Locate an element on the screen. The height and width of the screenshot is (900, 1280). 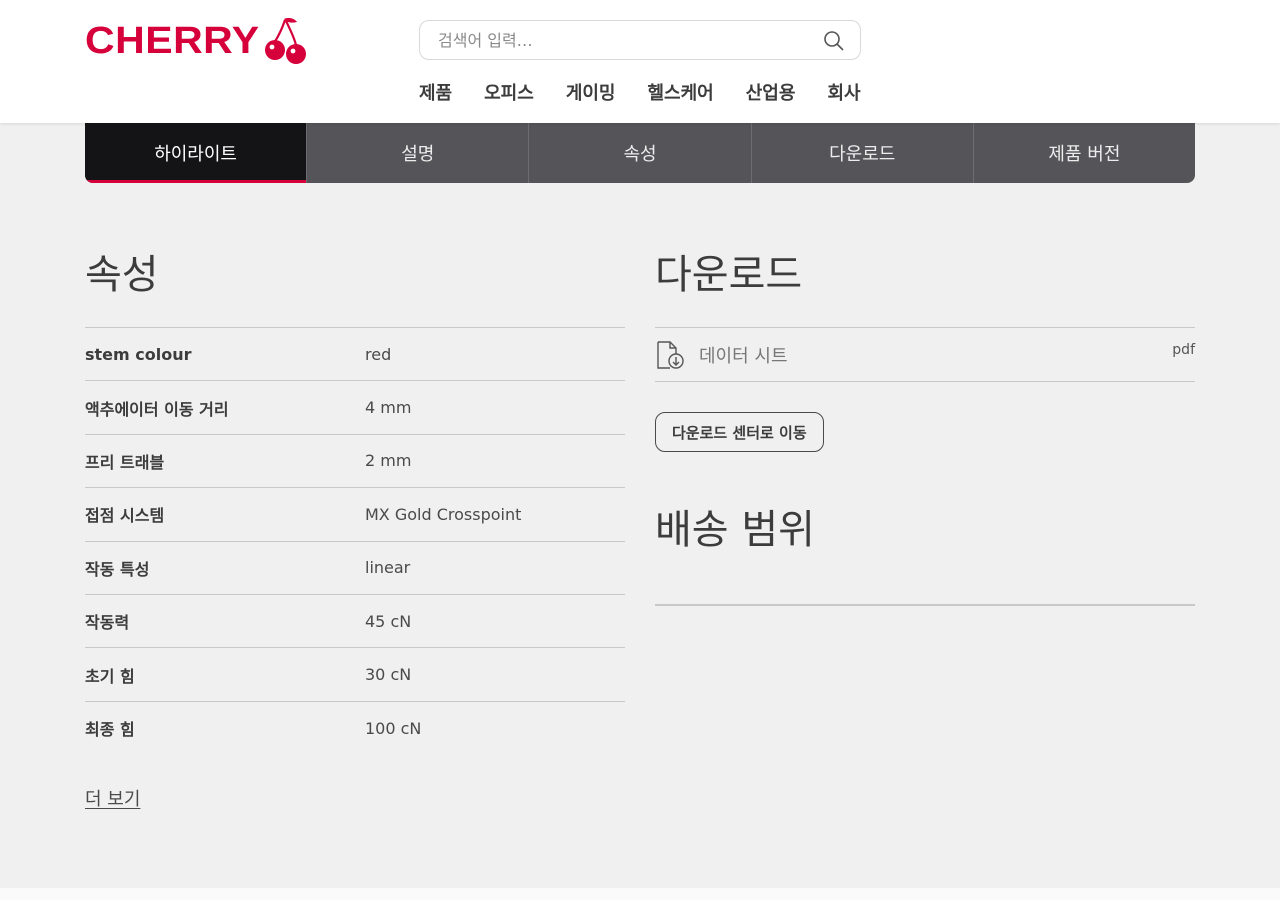
attribute-key: 작동력 is located at coordinates (107, 623).